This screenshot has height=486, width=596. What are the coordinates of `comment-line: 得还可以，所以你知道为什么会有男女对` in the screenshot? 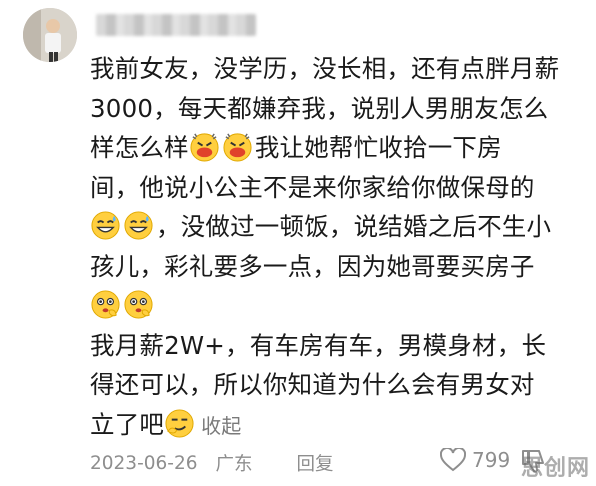 It's located at (312, 384).